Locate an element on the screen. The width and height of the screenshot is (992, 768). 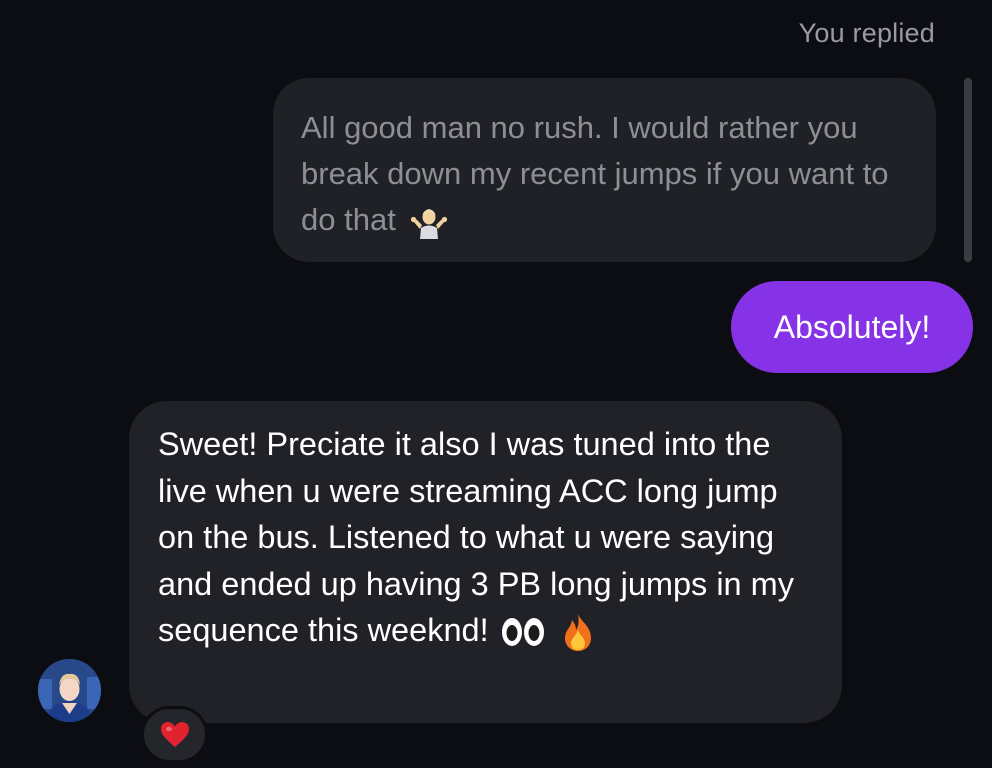
sender-avatar is located at coordinates (69, 690).